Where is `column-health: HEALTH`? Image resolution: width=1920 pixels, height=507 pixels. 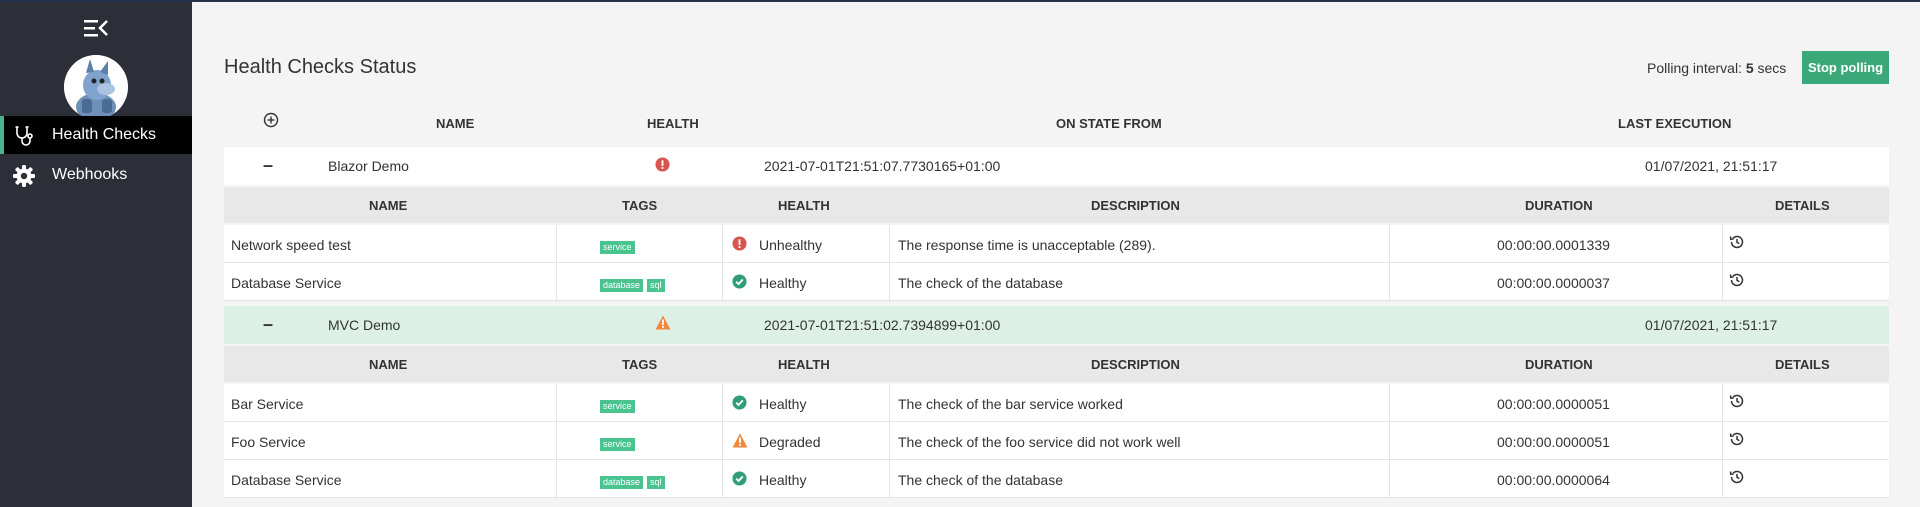 column-health: HEALTH is located at coordinates (673, 123).